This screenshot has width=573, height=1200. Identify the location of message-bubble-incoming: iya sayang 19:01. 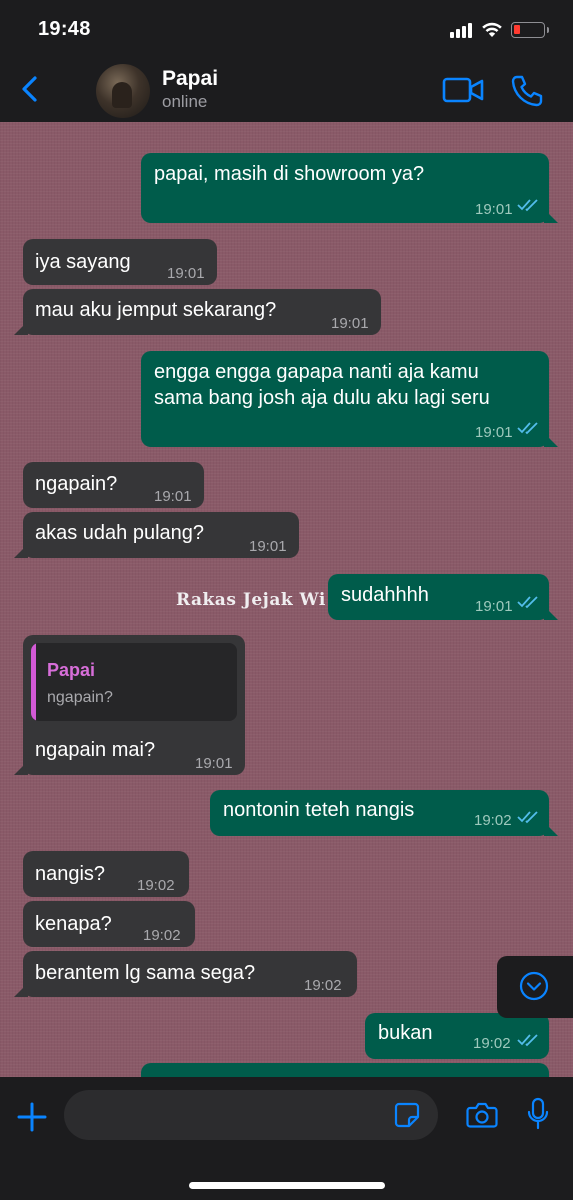
(120, 262).